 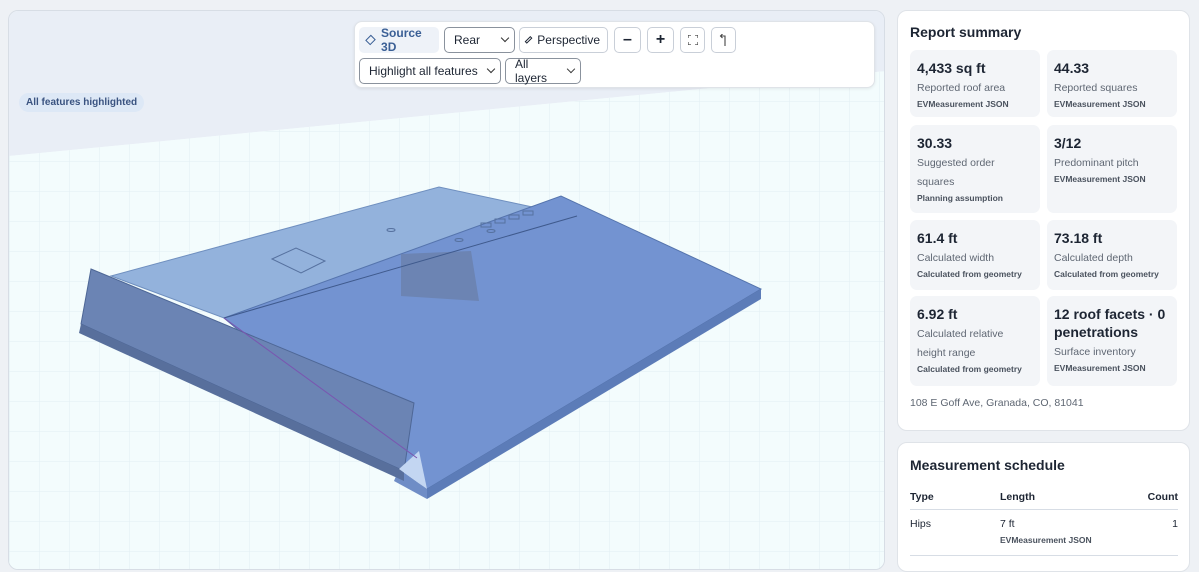 What do you see at coordinates (966, 32) in the screenshot?
I see `report-summary-title: Report summary` at bounding box center [966, 32].